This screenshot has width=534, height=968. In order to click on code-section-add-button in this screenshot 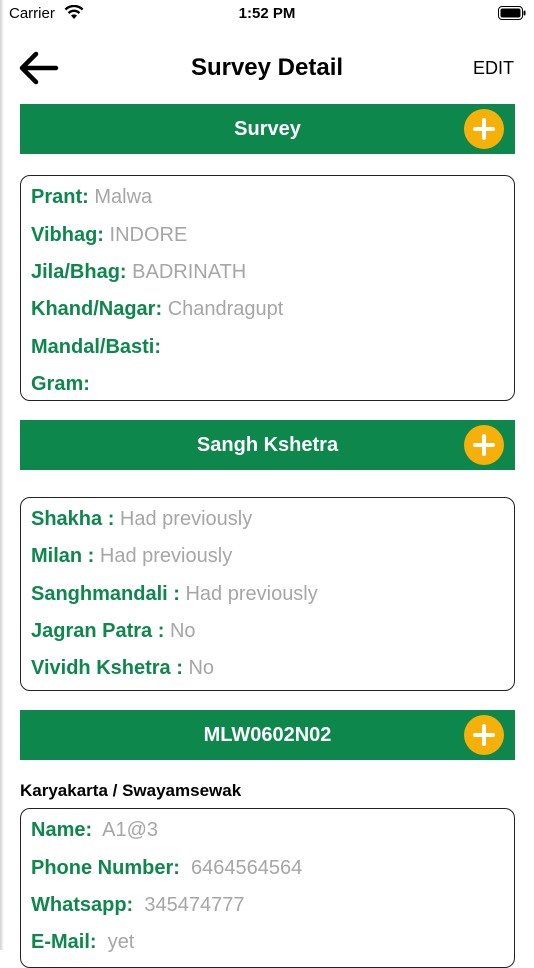, I will do `click(484, 735)`.